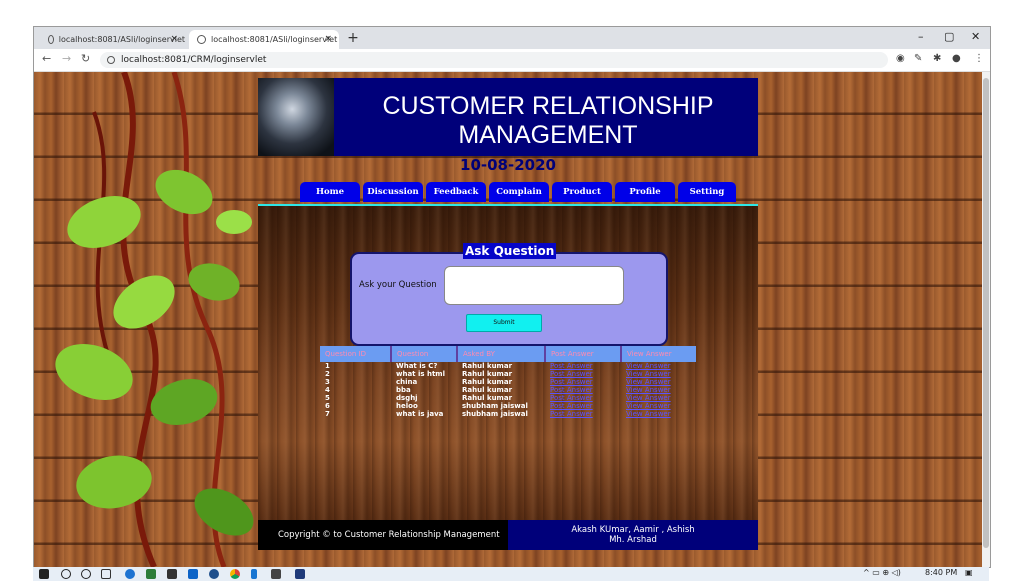  I want to click on cortana-icon, so click(86, 574).